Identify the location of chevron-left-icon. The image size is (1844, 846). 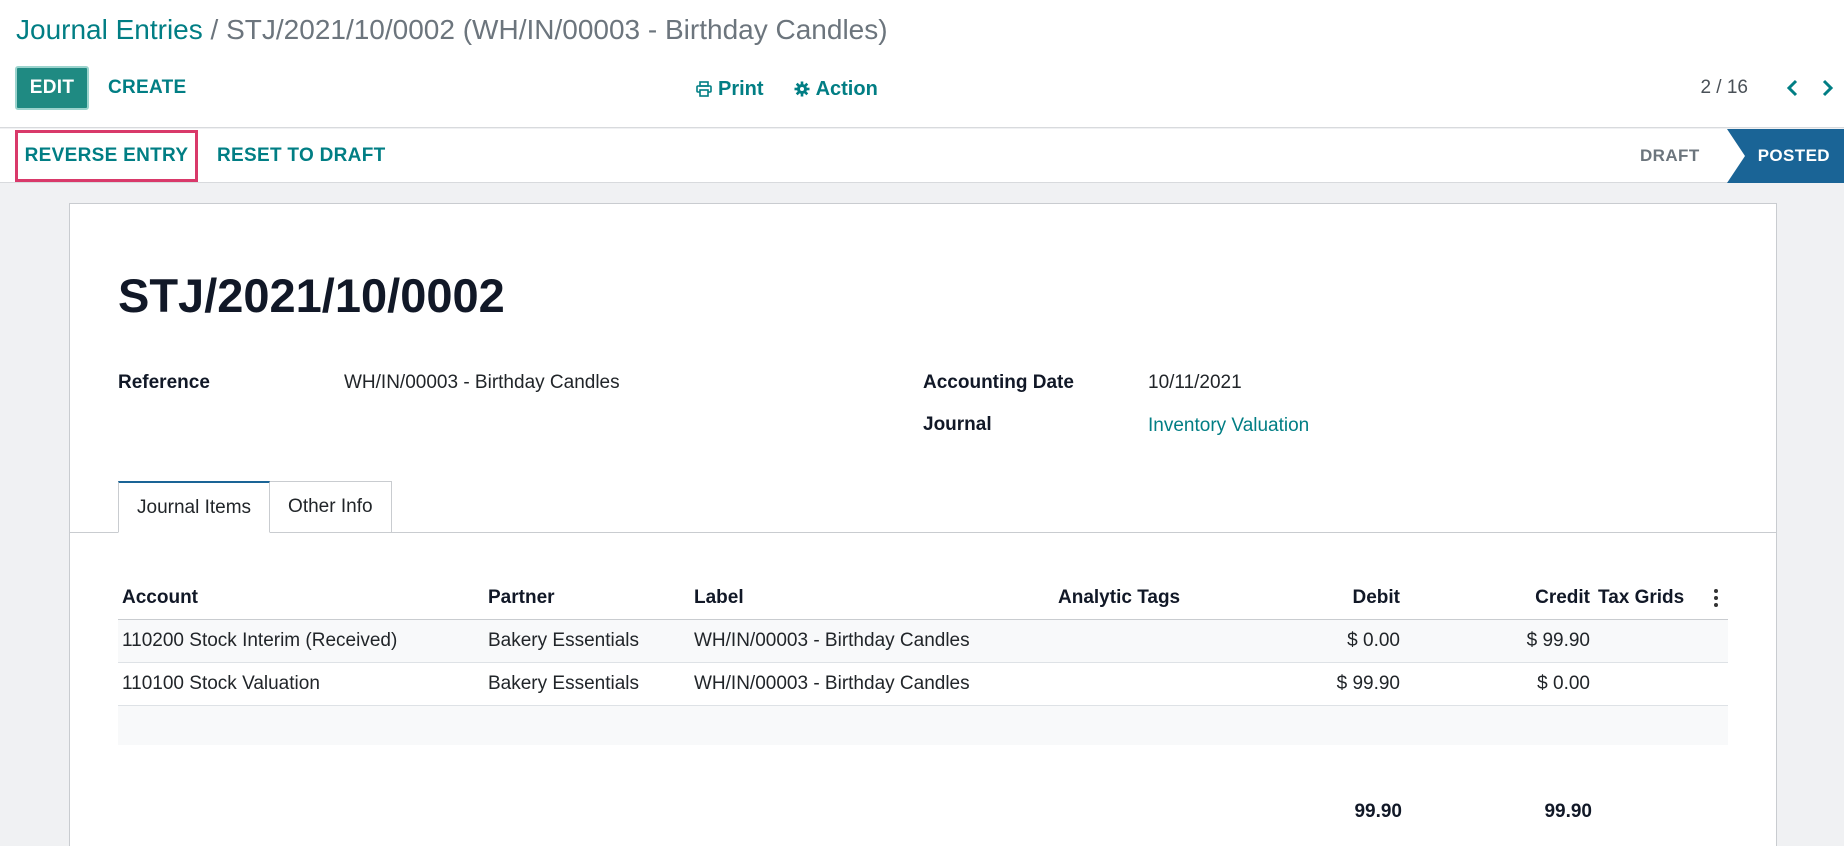
(1792, 88).